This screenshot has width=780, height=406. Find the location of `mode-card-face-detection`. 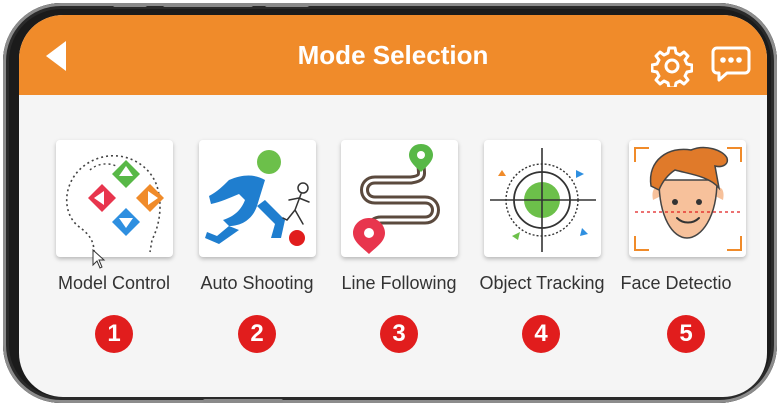

mode-card-face-detection is located at coordinates (687, 198).